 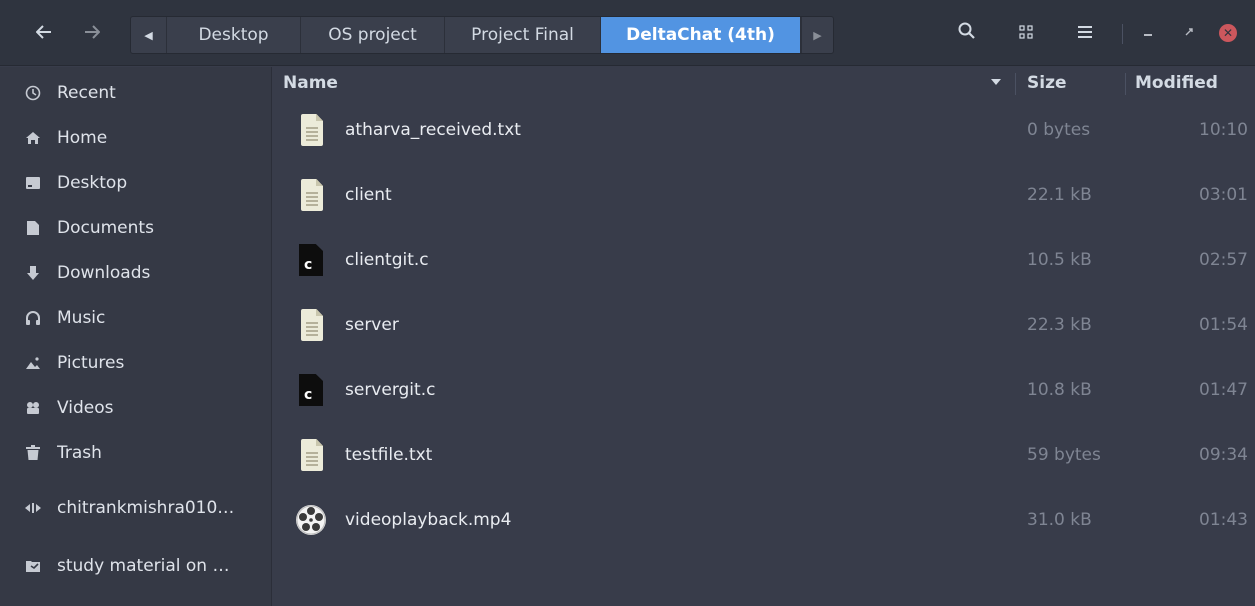 I want to click on file-row: server 22.3 kB 01:54, so click(x=764, y=325).